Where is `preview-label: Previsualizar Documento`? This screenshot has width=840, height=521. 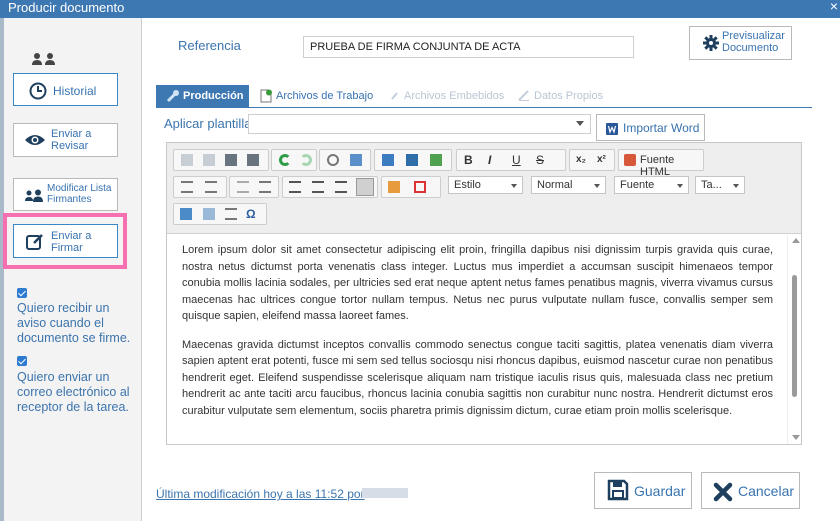 preview-label: Previsualizar Documento is located at coordinates (753, 42).